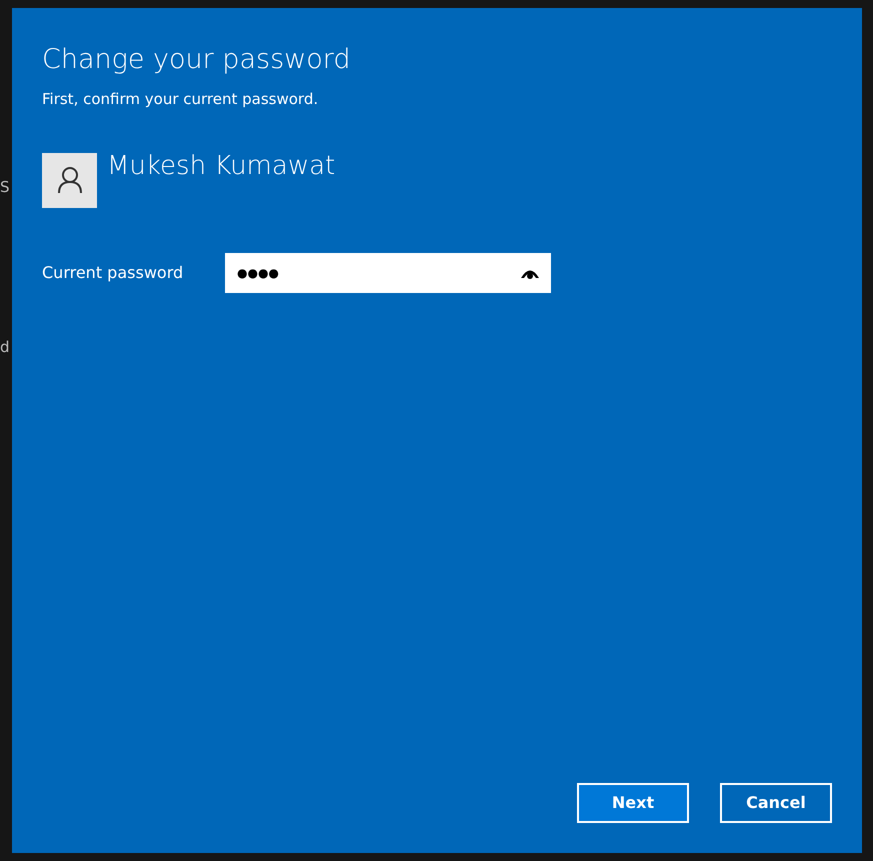 The width and height of the screenshot is (873, 861). What do you see at coordinates (69, 180) in the screenshot?
I see `avatar-icon` at bounding box center [69, 180].